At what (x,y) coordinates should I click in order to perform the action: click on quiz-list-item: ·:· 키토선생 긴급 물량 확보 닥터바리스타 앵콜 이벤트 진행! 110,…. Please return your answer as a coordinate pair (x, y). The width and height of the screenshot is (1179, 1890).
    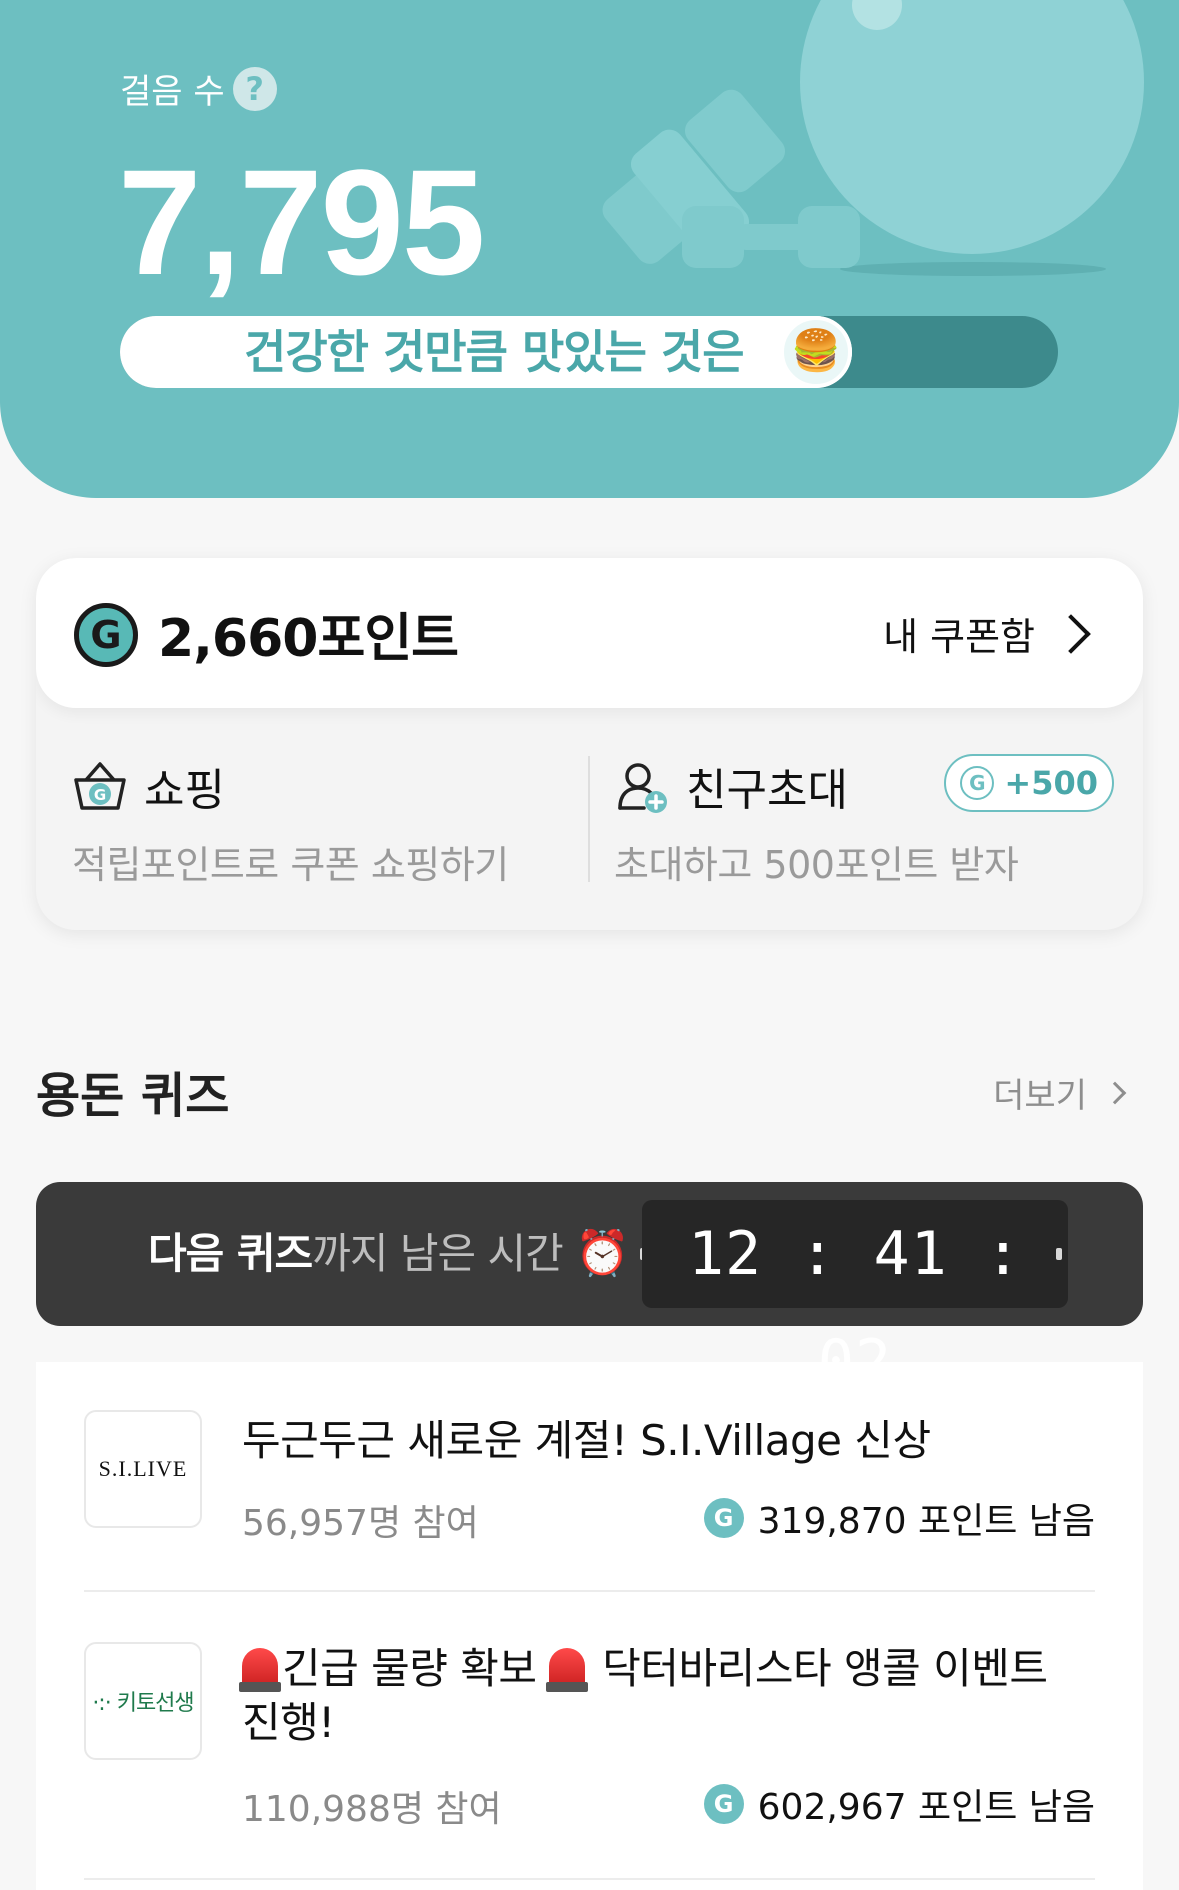
    Looking at the image, I should click on (589, 1735).